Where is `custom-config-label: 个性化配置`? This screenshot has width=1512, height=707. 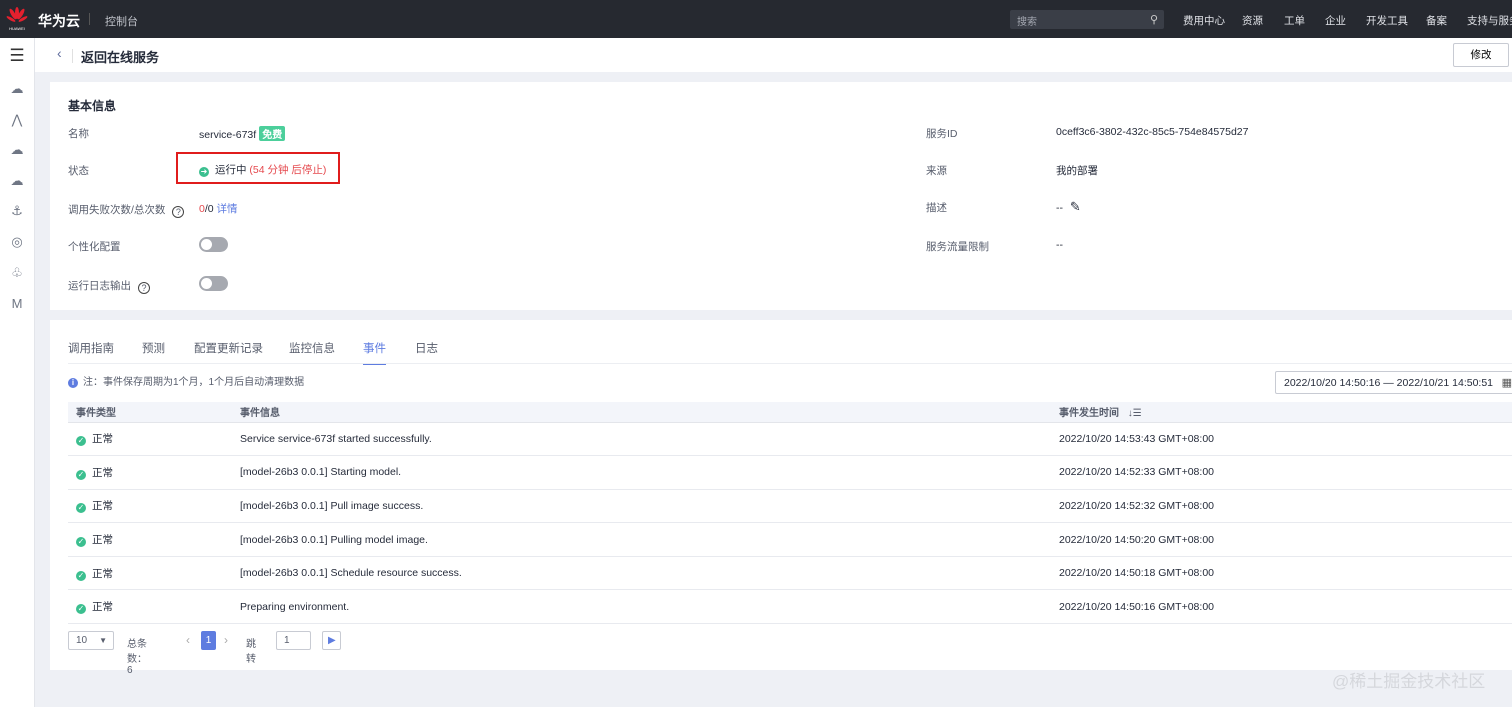
custom-config-label: 个性化配置 is located at coordinates (94, 247).